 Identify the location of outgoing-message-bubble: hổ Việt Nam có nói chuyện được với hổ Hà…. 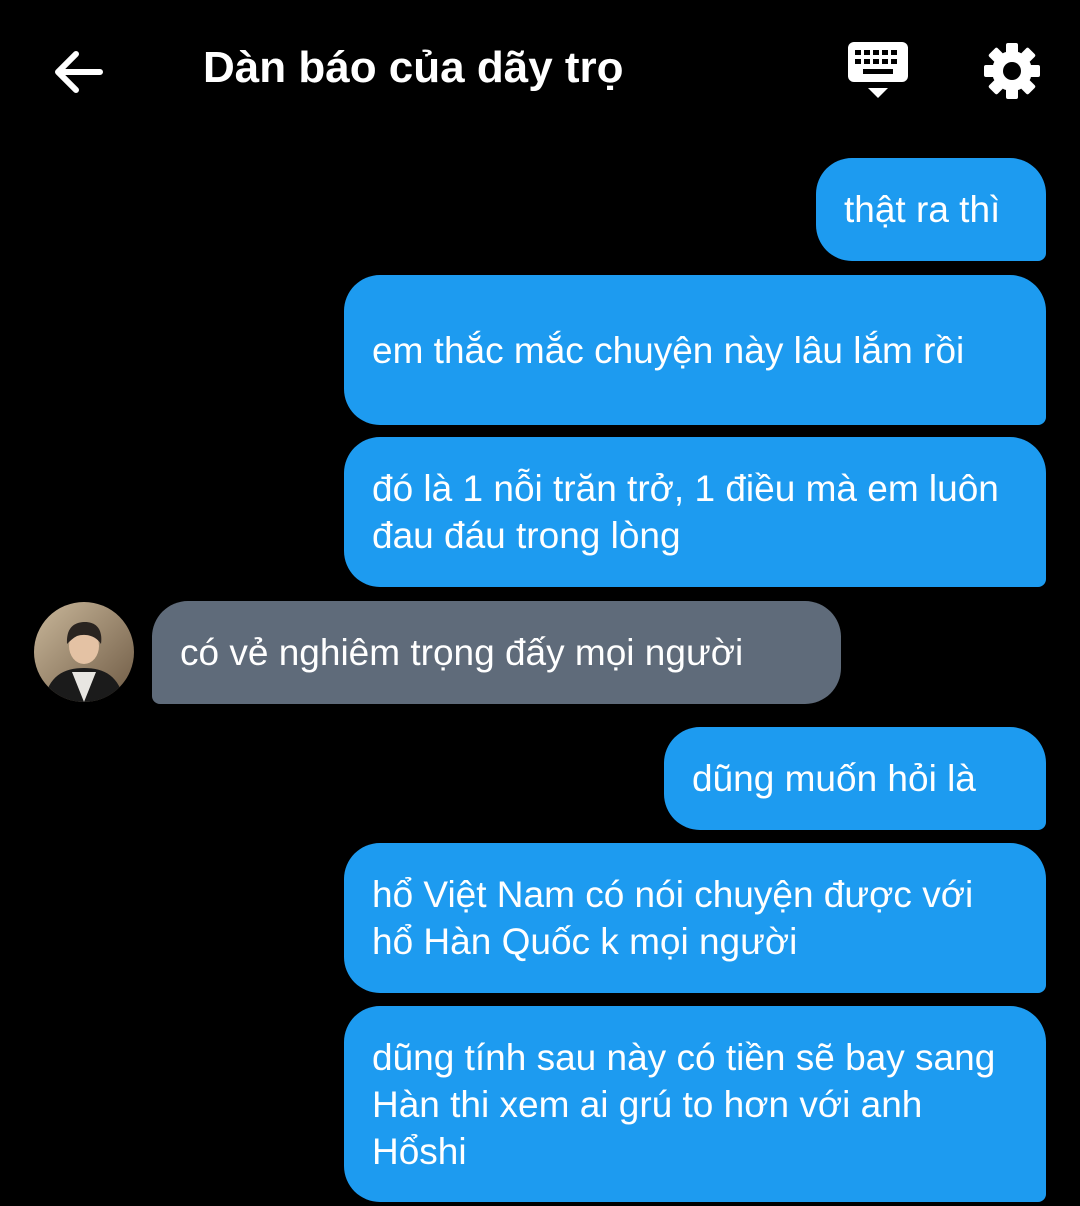
(695, 918).